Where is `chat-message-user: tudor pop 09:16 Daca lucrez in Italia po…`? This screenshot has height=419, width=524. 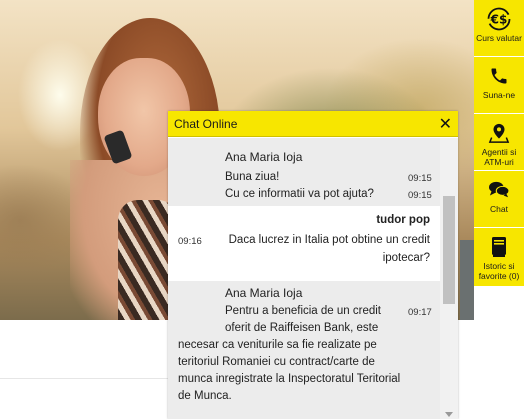 chat-message-user: tudor pop 09:16 Daca lucrez in Italia po… is located at coordinates (304, 243).